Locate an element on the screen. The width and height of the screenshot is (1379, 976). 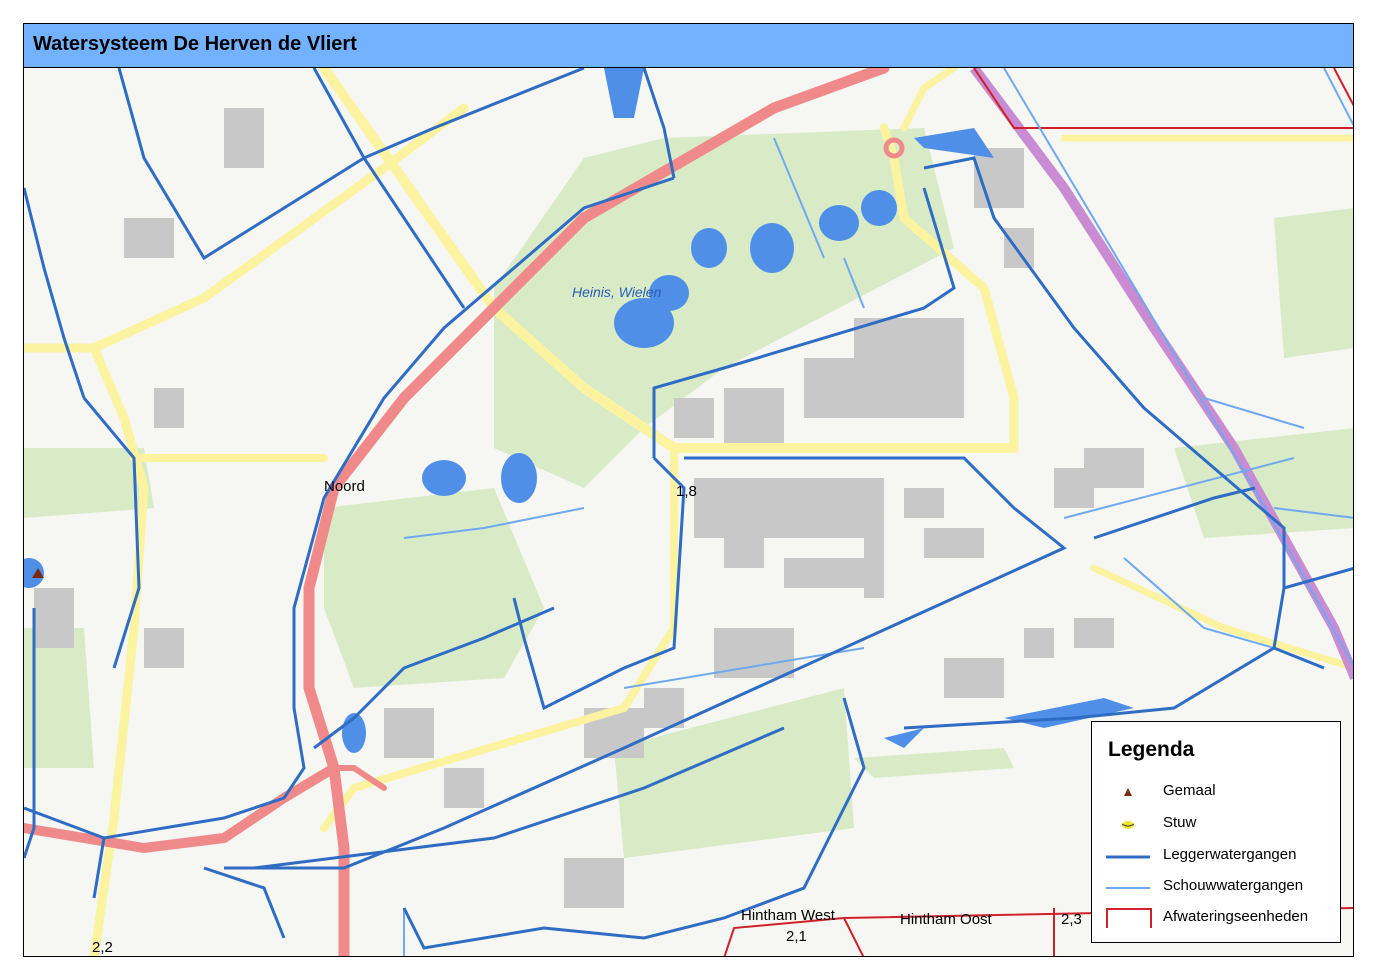
value-label-2-3: 2,3 is located at coordinates (1071, 919).